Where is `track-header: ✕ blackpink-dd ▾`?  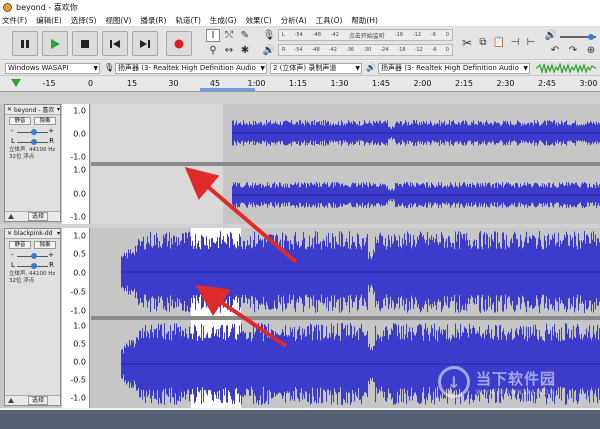 track-header: ✕ blackpink-dd ▾ is located at coordinates (32, 234).